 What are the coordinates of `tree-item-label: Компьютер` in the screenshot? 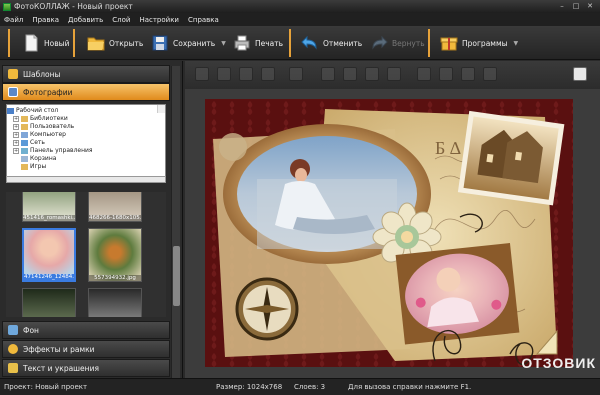 It's located at (48, 134).